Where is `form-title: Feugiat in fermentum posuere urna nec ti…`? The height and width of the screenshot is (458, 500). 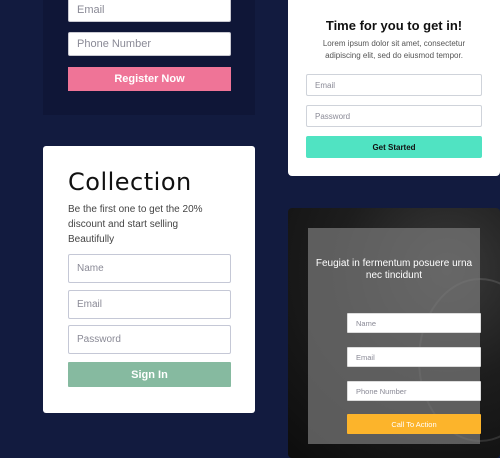 form-title: Feugiat in fermentum posuere urna nec ti… is located at coordinates (394, 269).